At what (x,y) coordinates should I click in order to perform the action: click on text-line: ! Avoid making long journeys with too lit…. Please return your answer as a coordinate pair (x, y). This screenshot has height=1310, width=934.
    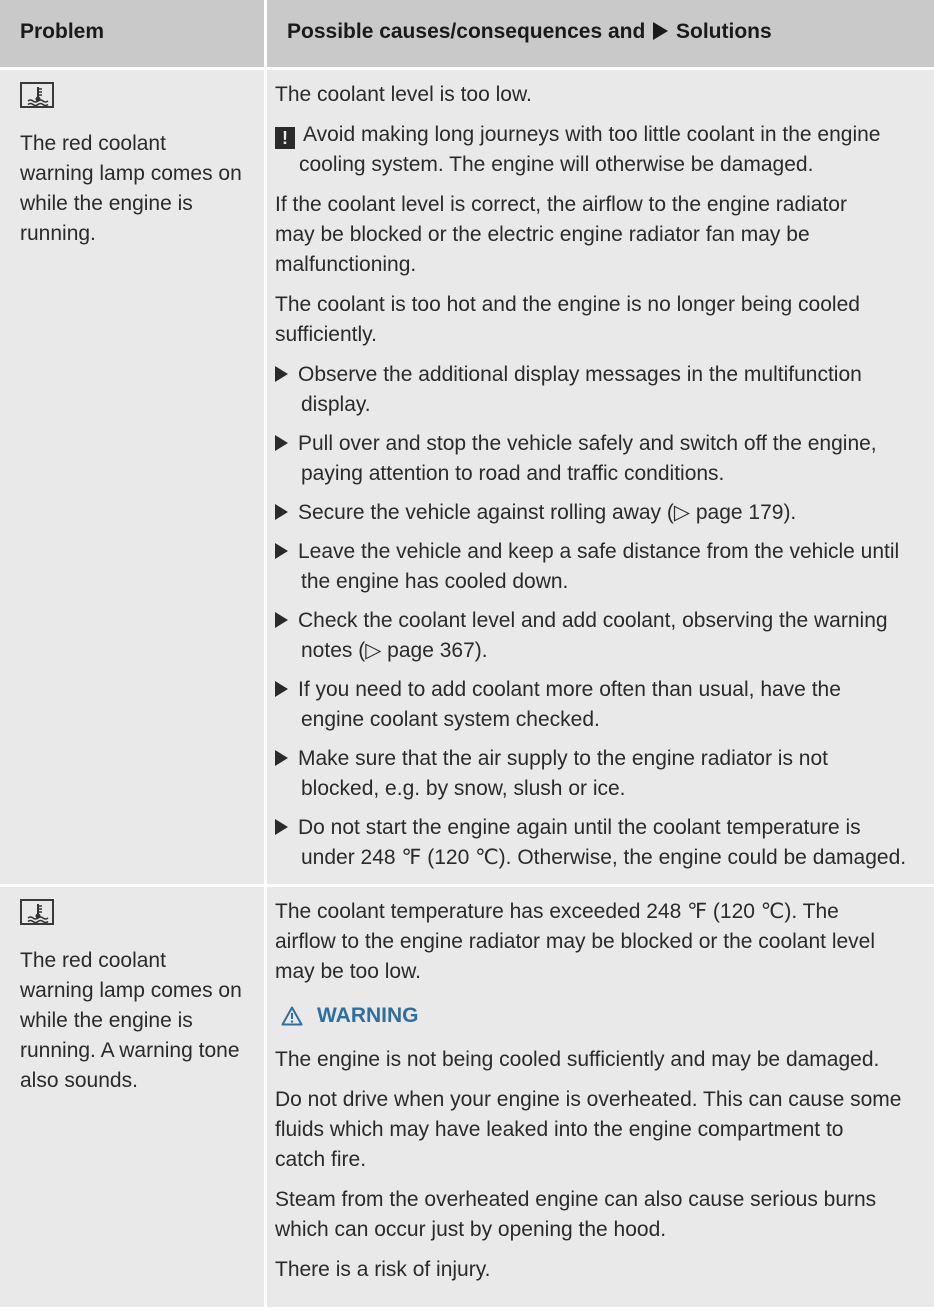
    Looking at the image, I should click on (604, 135).